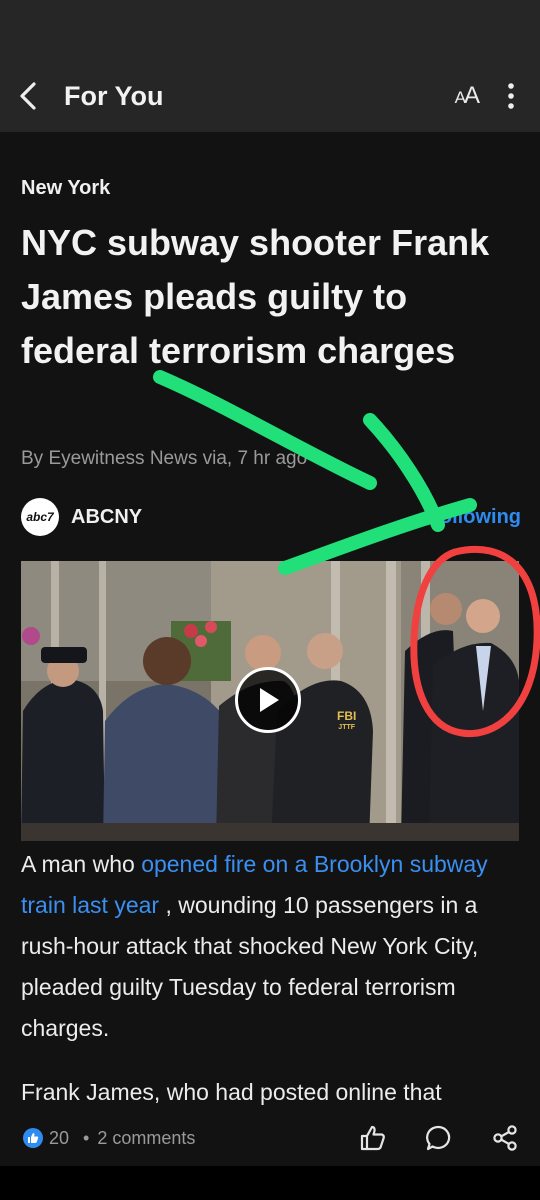 Image resolution: width=540 pixels, height=1200 pixels. I want to click on more-options-button, so click(511, 96).